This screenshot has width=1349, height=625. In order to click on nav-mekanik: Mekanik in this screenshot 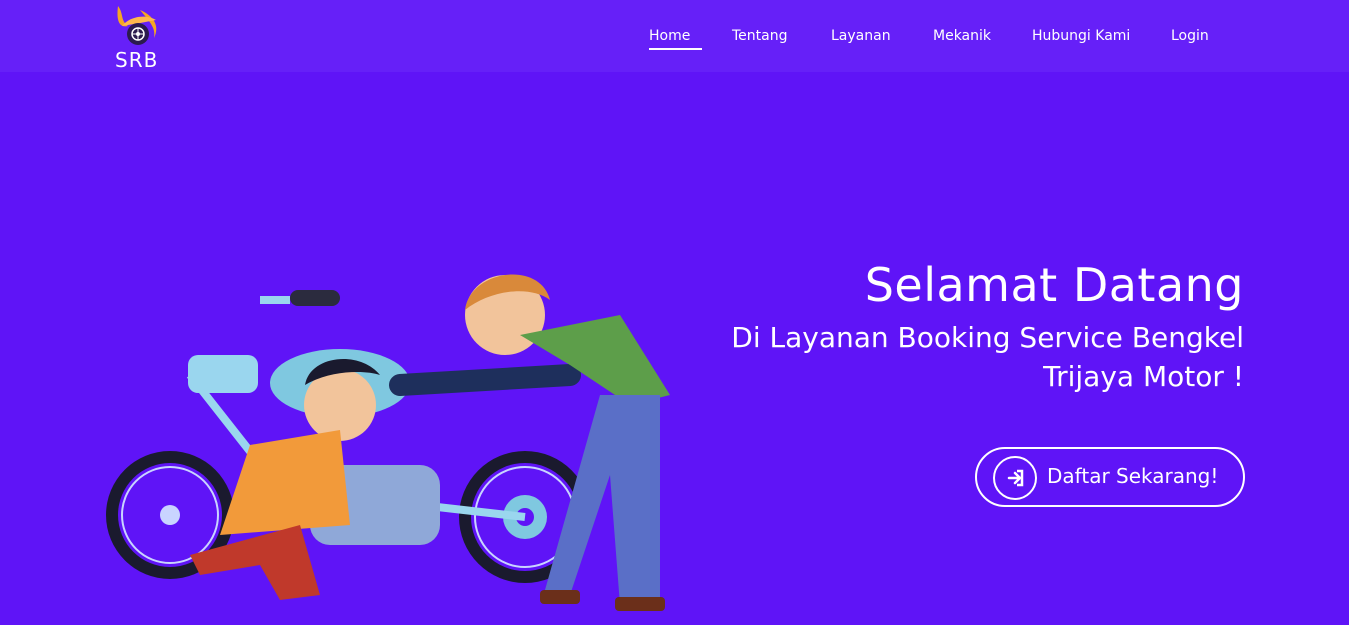, I will do `click(962, 36)`.